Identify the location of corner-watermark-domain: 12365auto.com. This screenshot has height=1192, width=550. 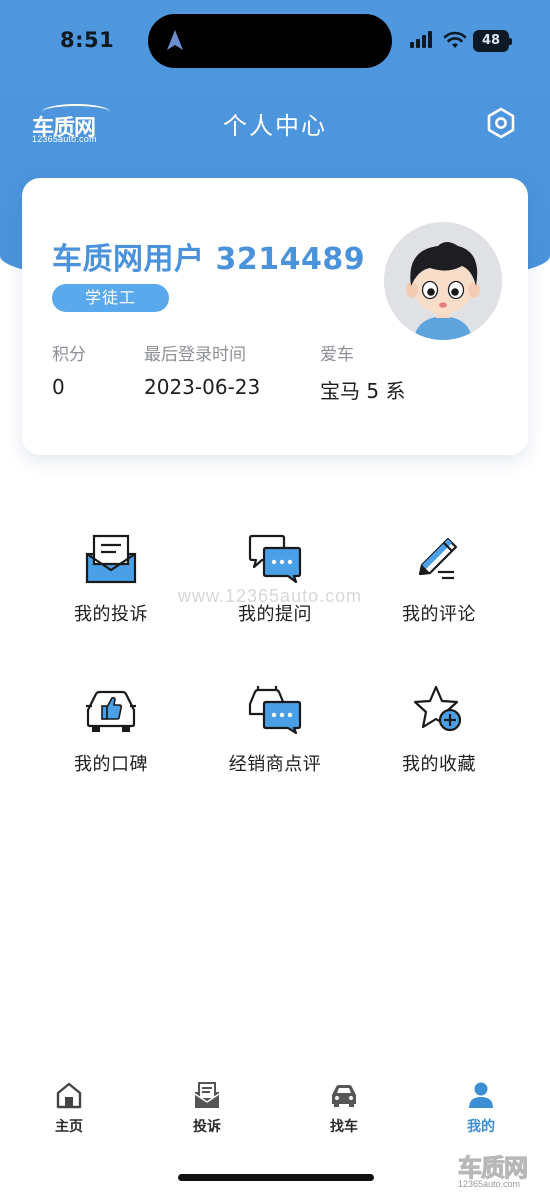
(489, 1184).